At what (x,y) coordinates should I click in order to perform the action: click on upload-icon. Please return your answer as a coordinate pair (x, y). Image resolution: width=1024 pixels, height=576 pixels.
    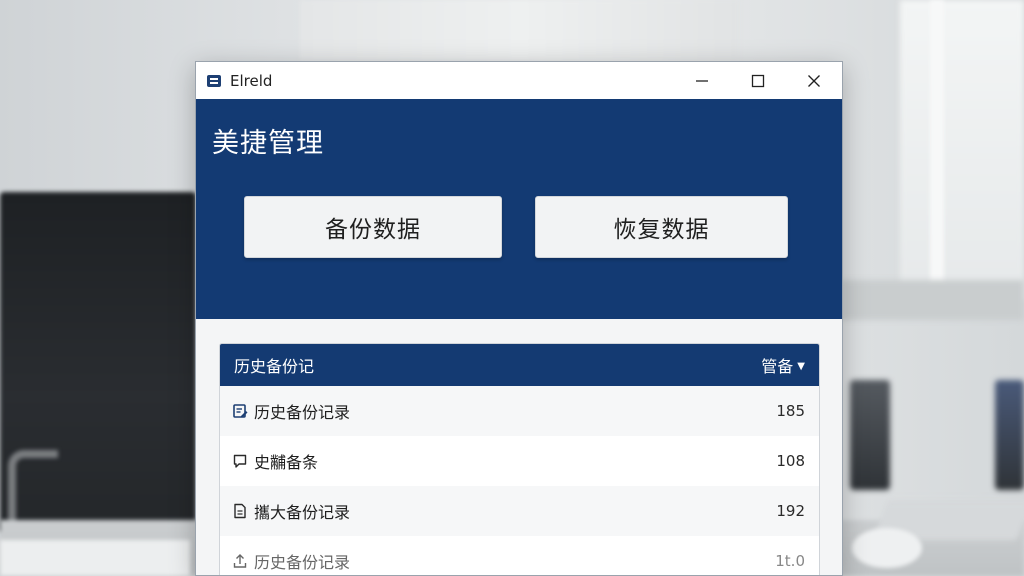
    Looking at the image, I should click on (240, 561).